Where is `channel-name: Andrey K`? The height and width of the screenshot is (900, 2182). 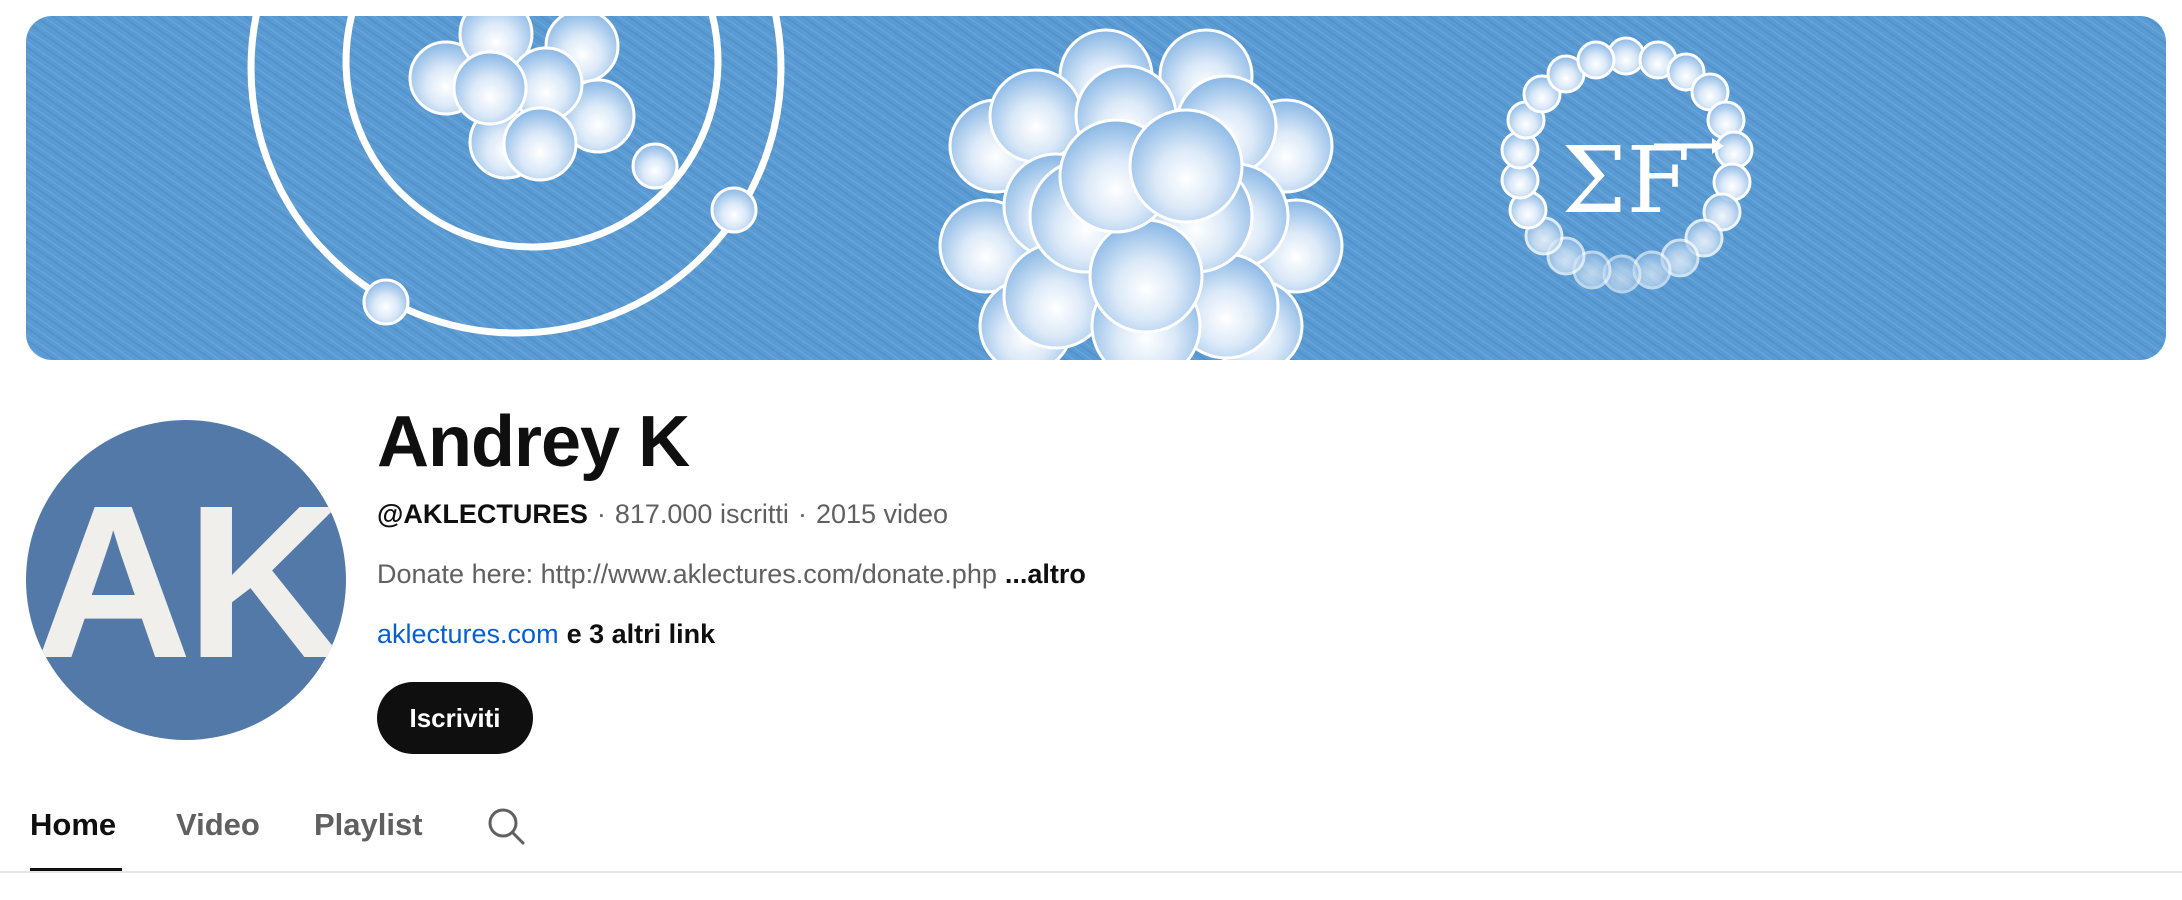 channel-name: Andrey K is located at coordinates (533, 442).